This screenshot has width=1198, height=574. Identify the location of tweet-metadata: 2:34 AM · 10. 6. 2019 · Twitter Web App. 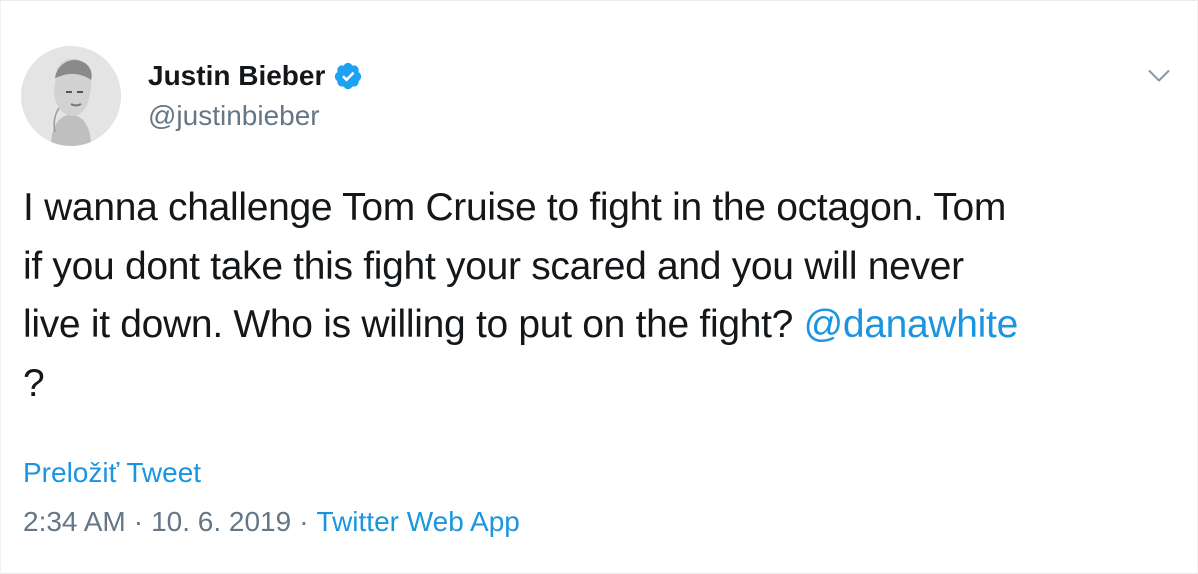
(271, 522).